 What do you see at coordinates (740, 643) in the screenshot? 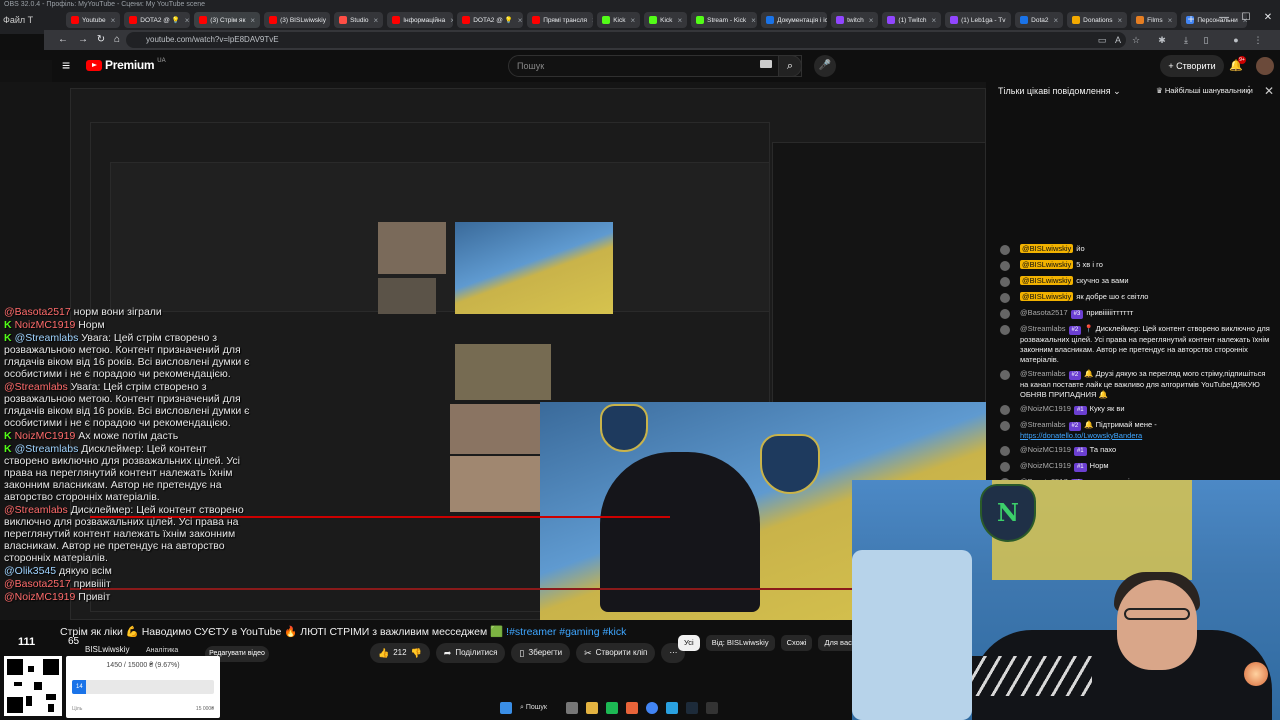
I see `filter-chip: Від: BISLwiwskiy` at bounding box center [740, 643].